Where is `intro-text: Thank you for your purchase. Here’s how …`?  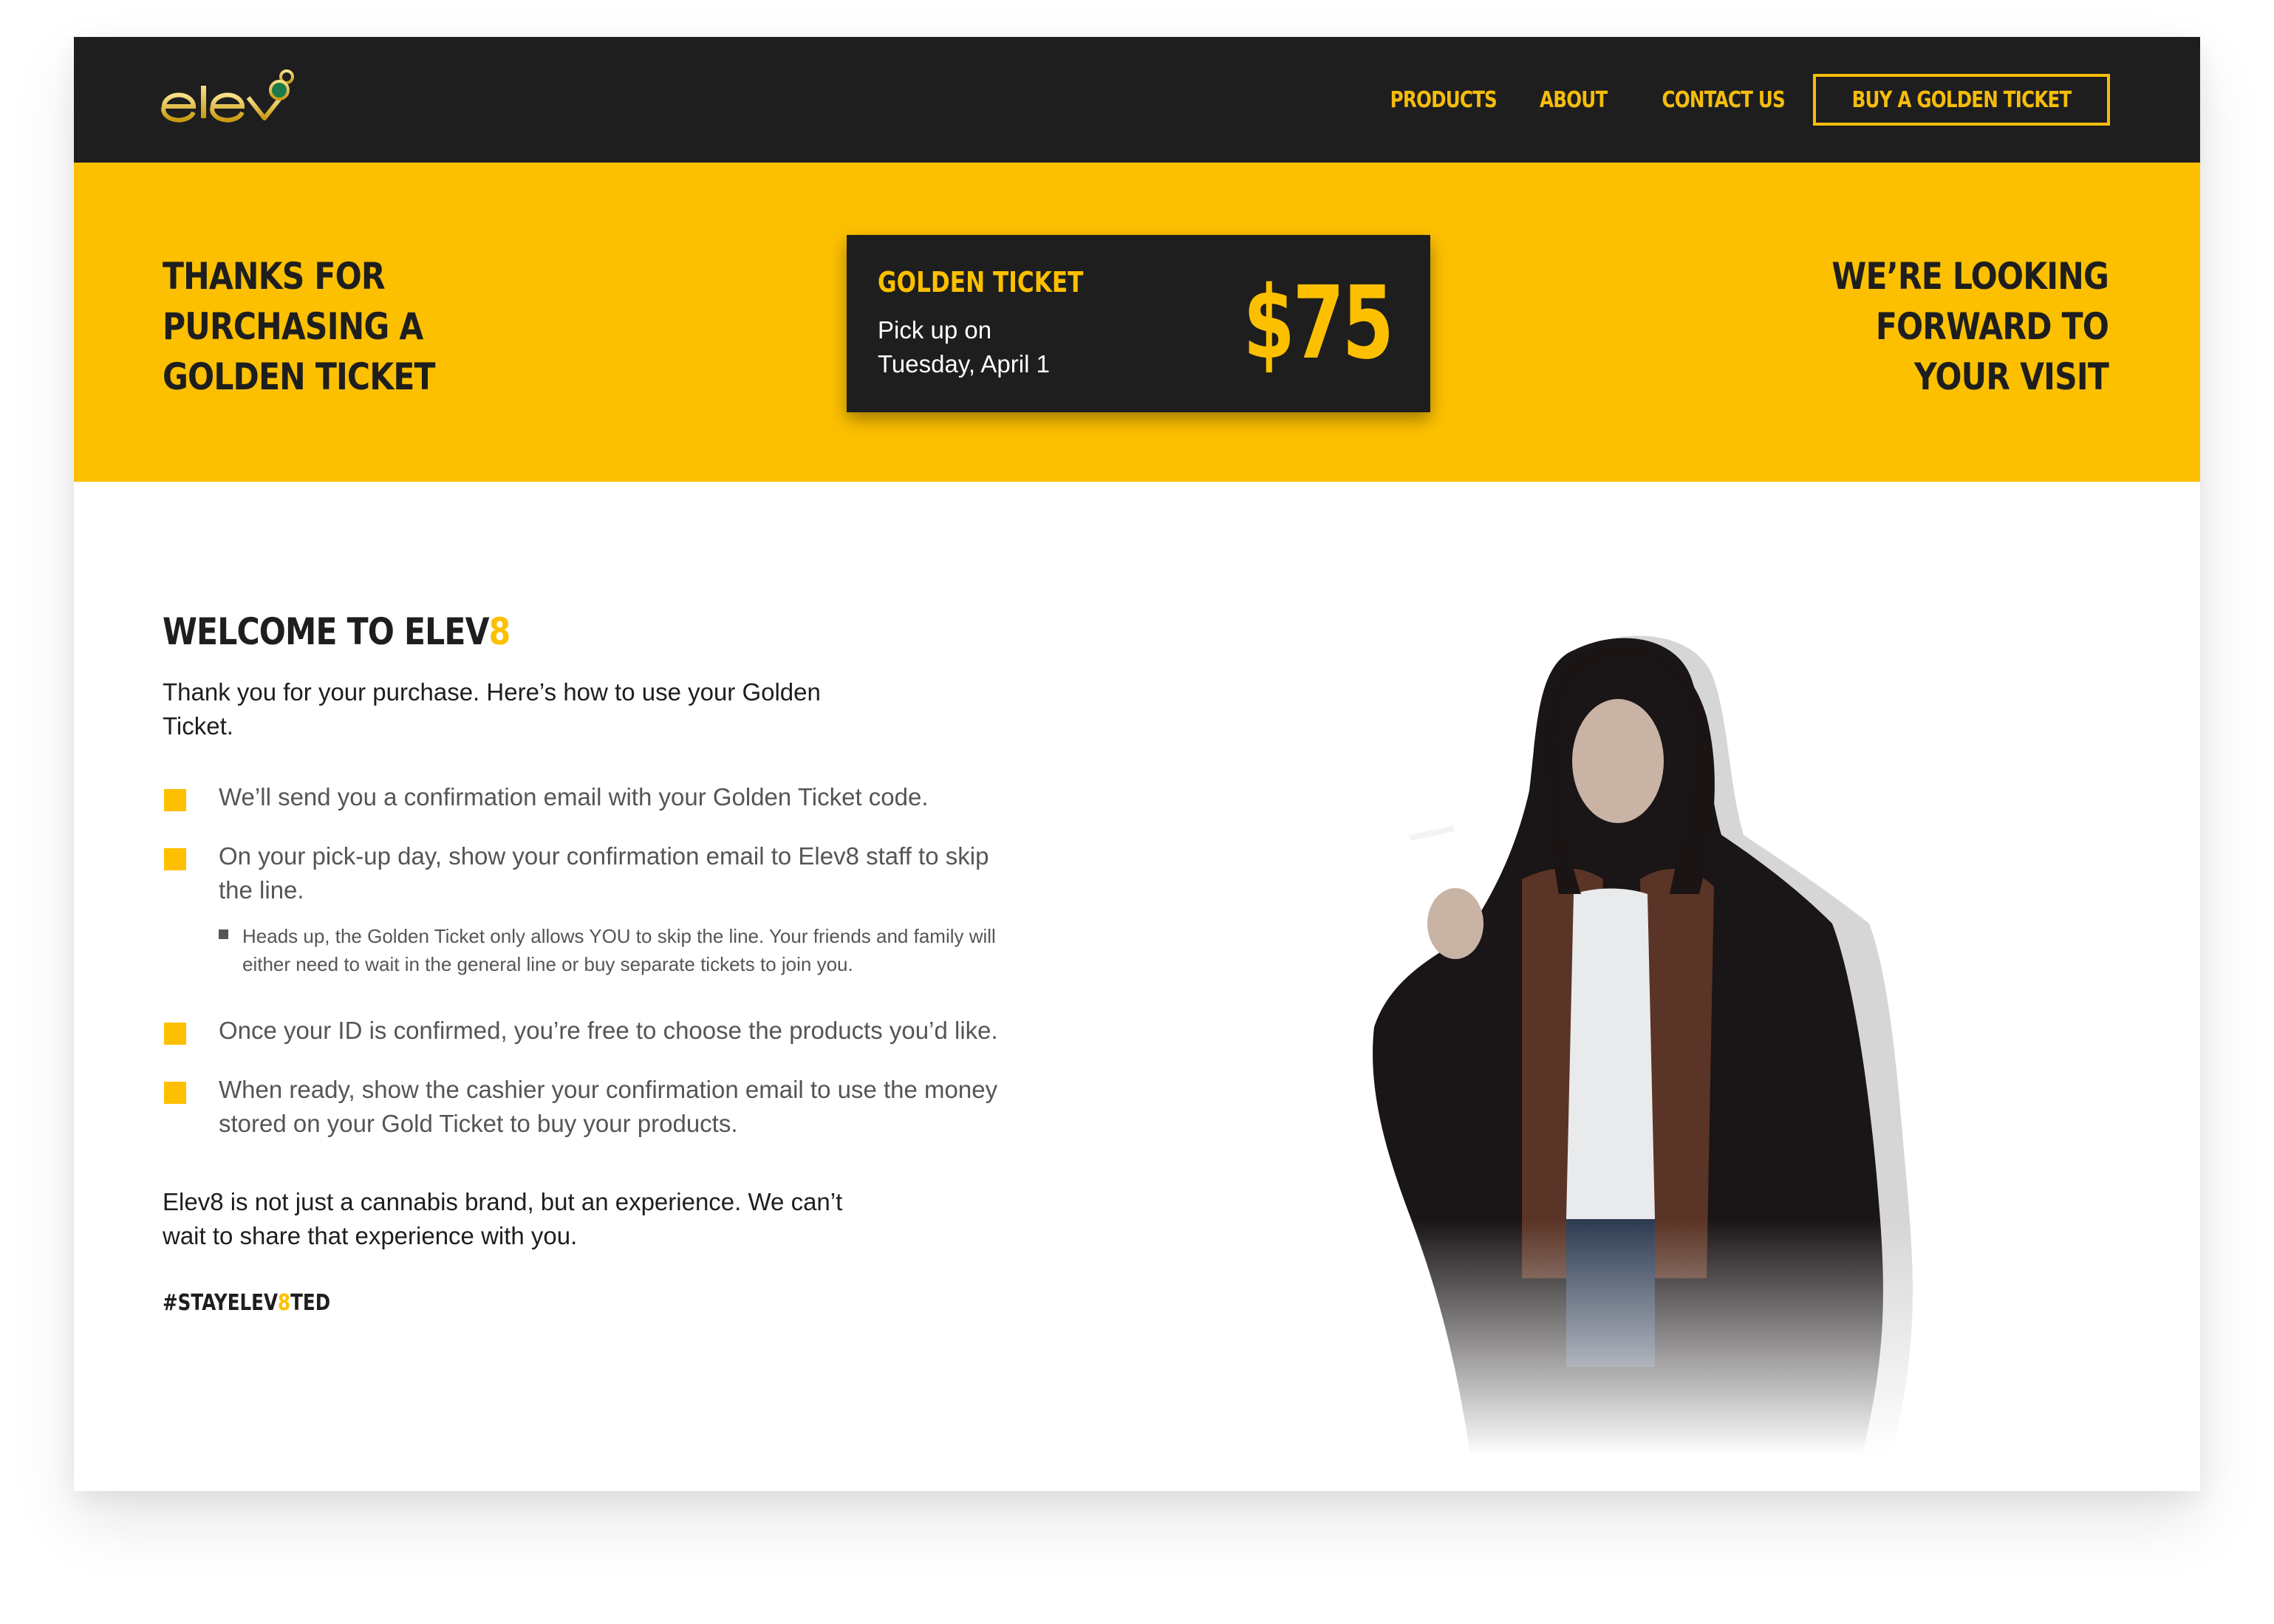 intro-text: Thank you for your purchase. Here’s how … is located at coordinates (492, 709).